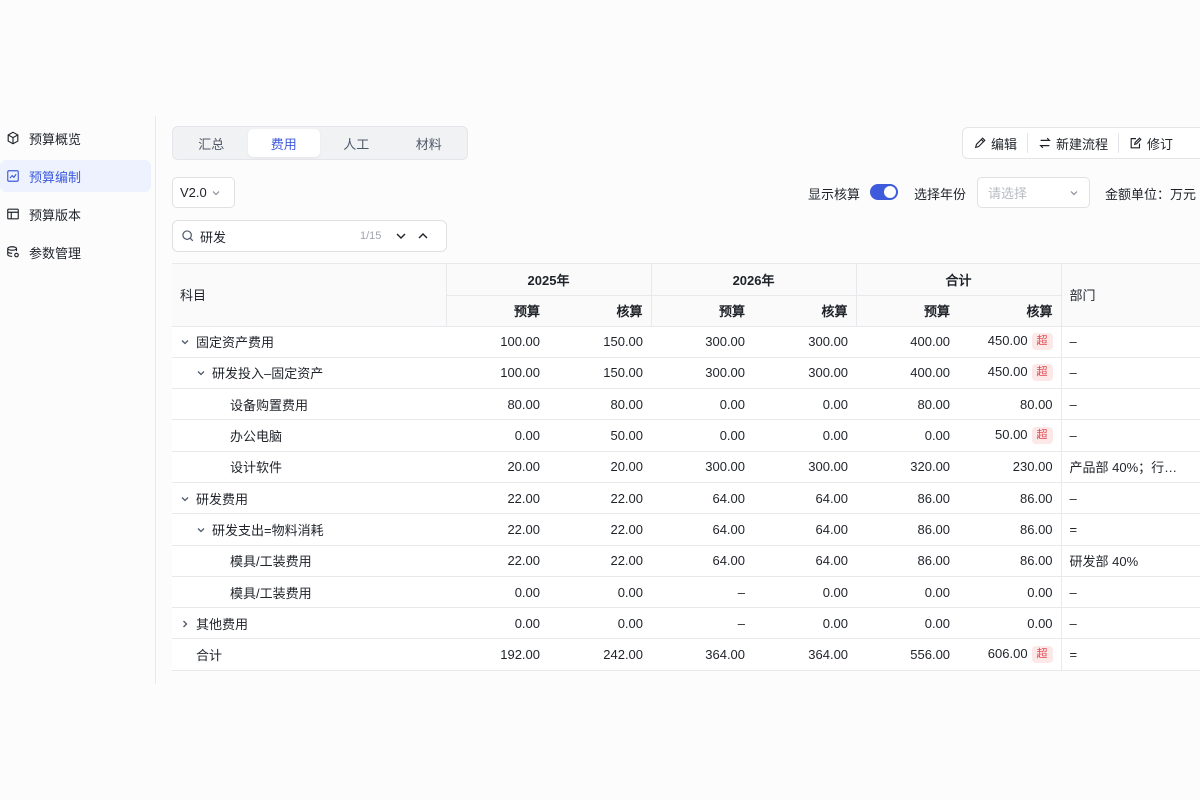 The height and width of the screenshot is (800, 1200). Describe the element at coordinates (600, 654) in the screenshot. I see `audit-cell: 242.00` at that location.